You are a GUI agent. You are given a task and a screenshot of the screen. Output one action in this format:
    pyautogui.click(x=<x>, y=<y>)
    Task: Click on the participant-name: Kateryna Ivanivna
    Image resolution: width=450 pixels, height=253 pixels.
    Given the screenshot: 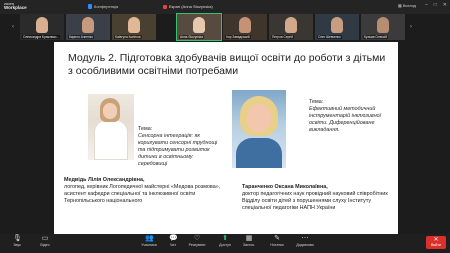 What is the action you would take?
    pyautogui.click(x=128, y=37)
    